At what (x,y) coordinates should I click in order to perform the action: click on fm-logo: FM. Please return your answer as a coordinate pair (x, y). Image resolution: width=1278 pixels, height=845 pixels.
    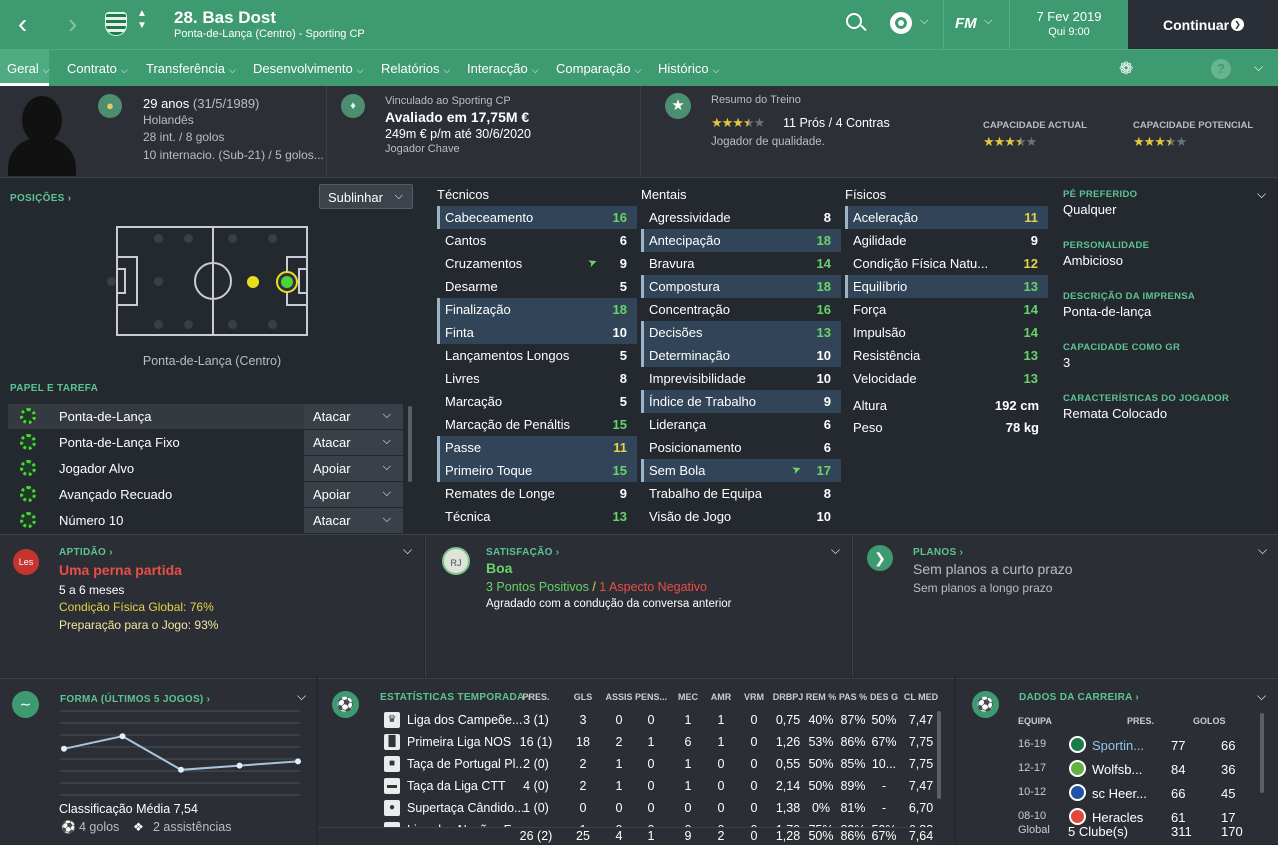
    Looking at the image, I should click on (966, 23).